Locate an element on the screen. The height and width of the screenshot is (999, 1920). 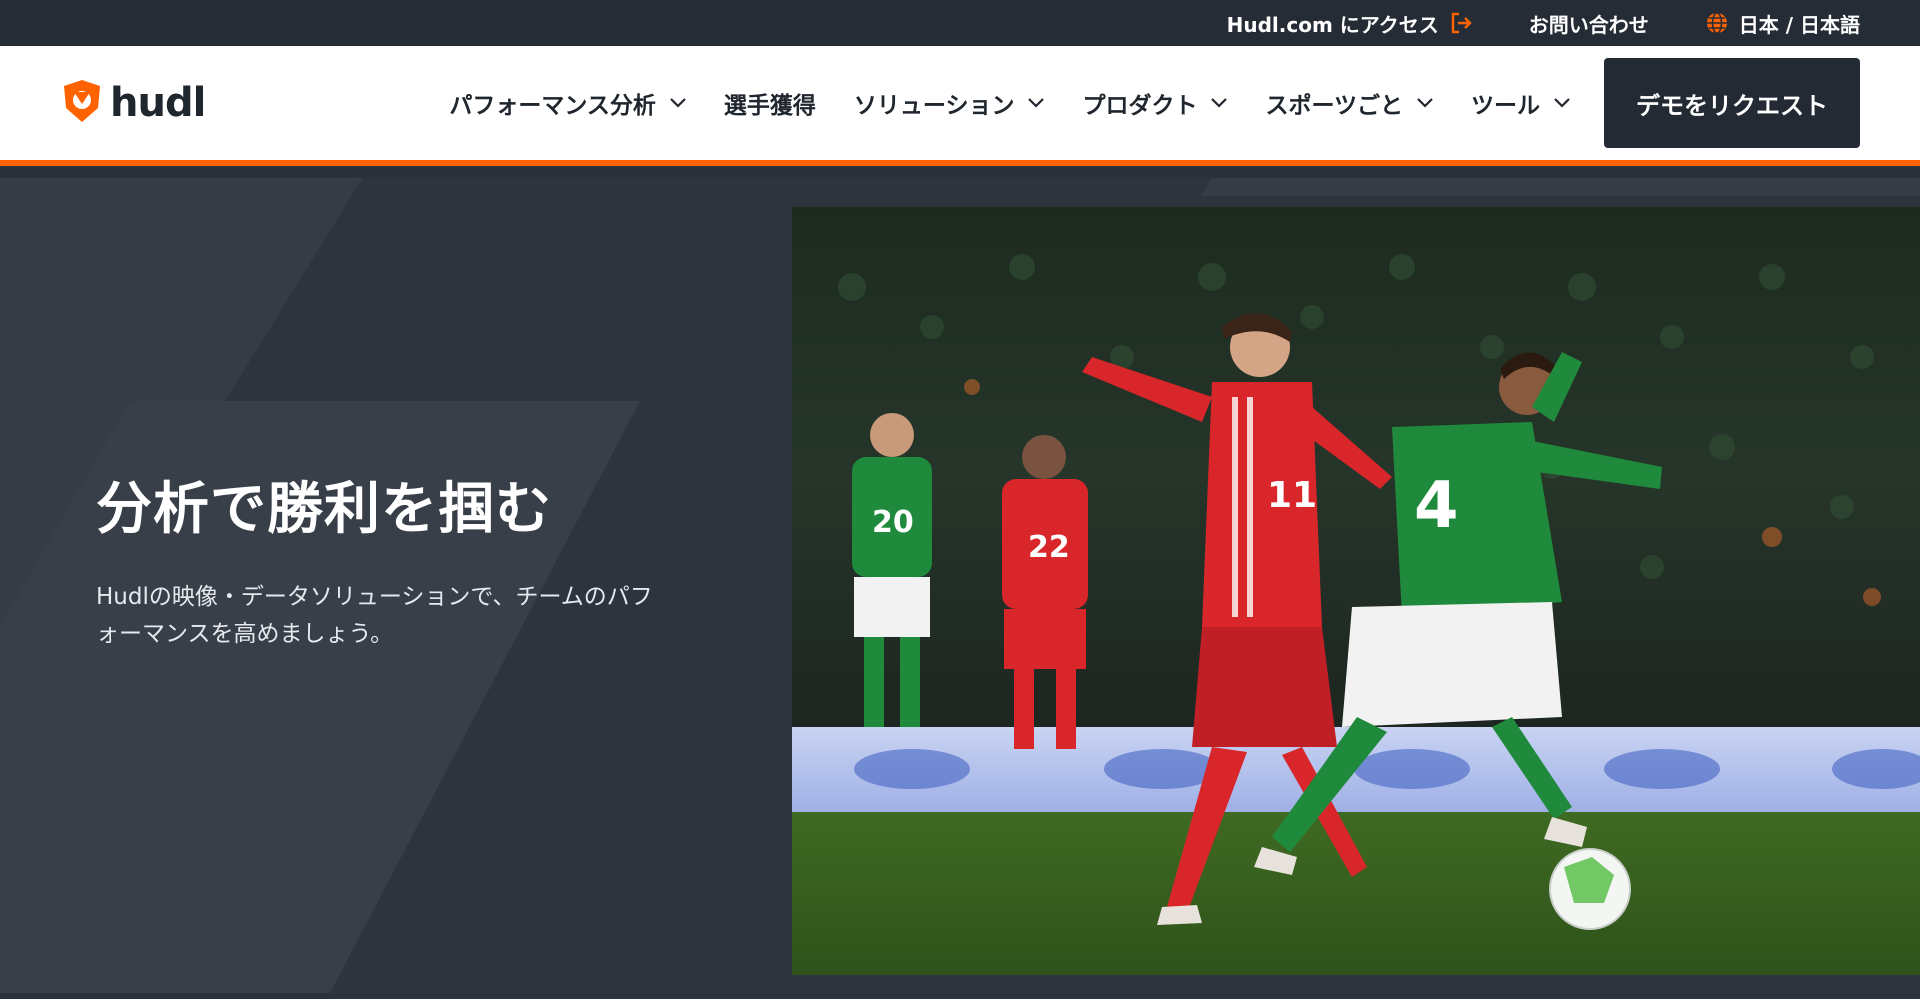
external-exit-icon is located at coordinates (1461, 23).